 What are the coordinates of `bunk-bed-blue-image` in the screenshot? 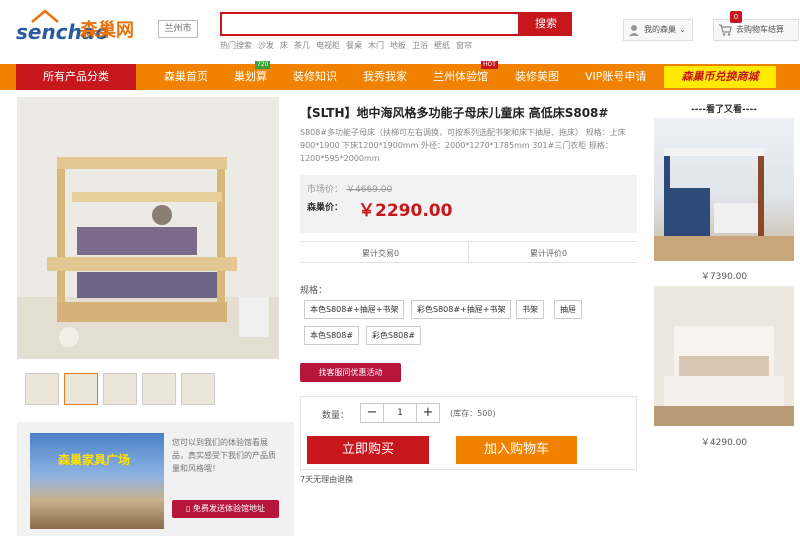 It's located at (724, 204).